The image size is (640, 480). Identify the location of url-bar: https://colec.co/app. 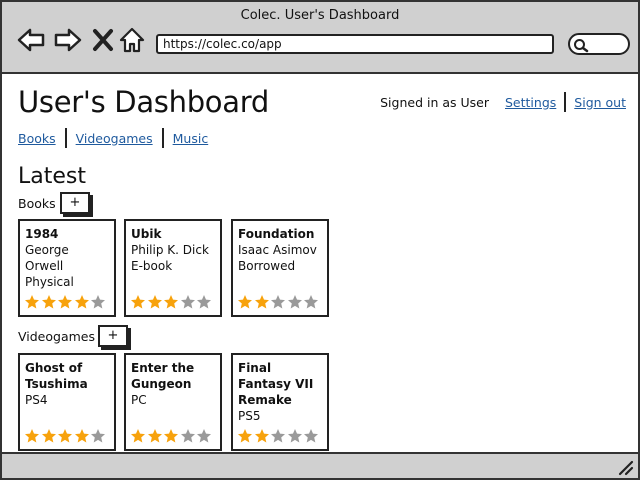
(355, 44).